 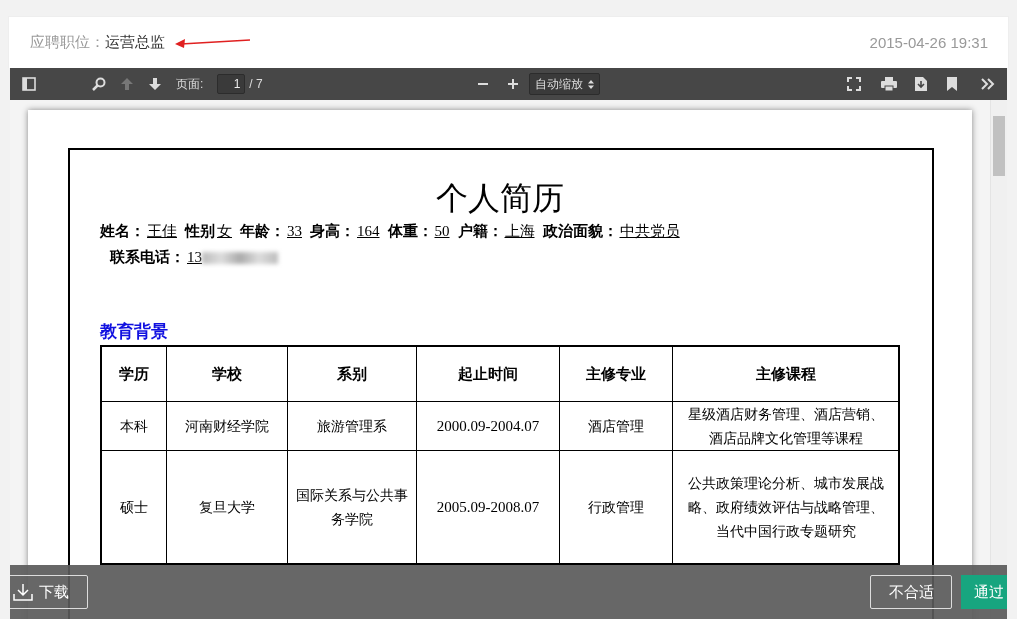 I want to click on field-value: 中共党员, so click(x=649, y=231).